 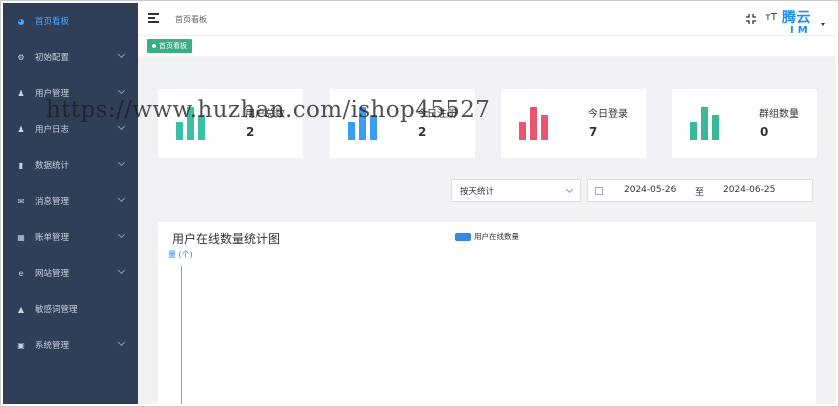 I want to click on sidebar-item-9: ▣ 系统管理, so click(x=70, y=345).